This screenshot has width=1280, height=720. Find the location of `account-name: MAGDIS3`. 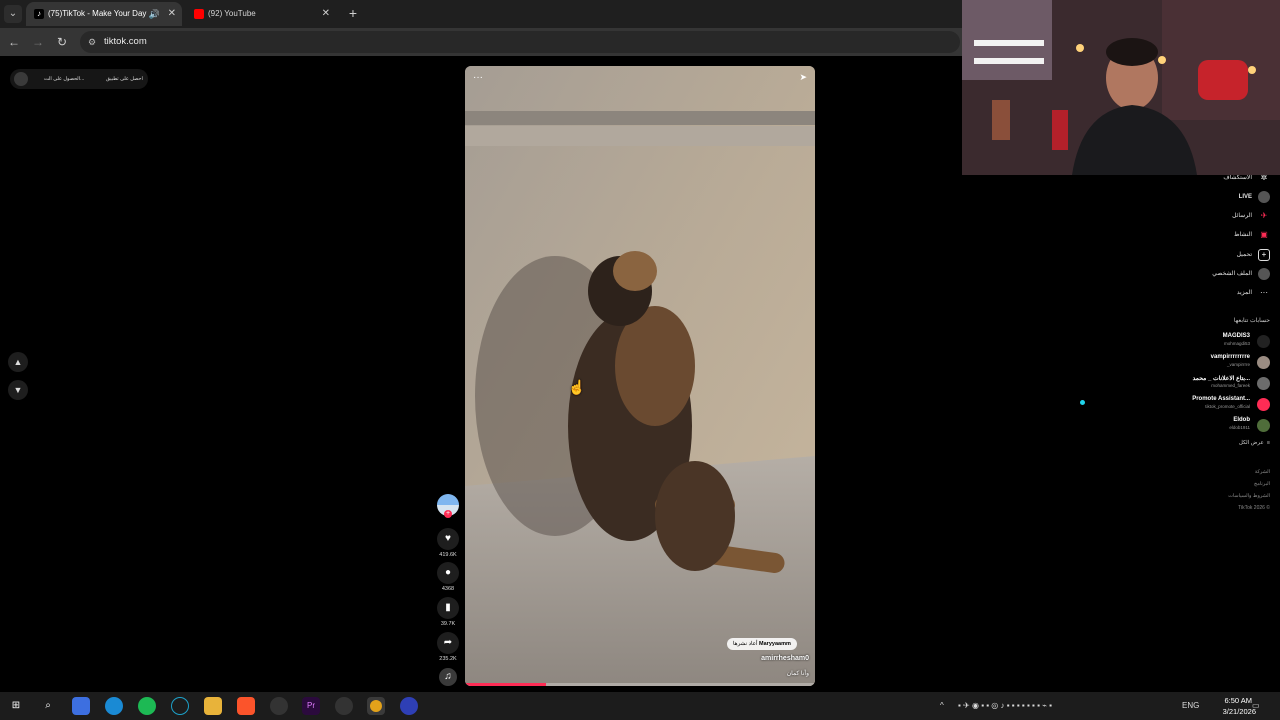

account-name: MAGDIS3 is located at coordinates (1236, 336).